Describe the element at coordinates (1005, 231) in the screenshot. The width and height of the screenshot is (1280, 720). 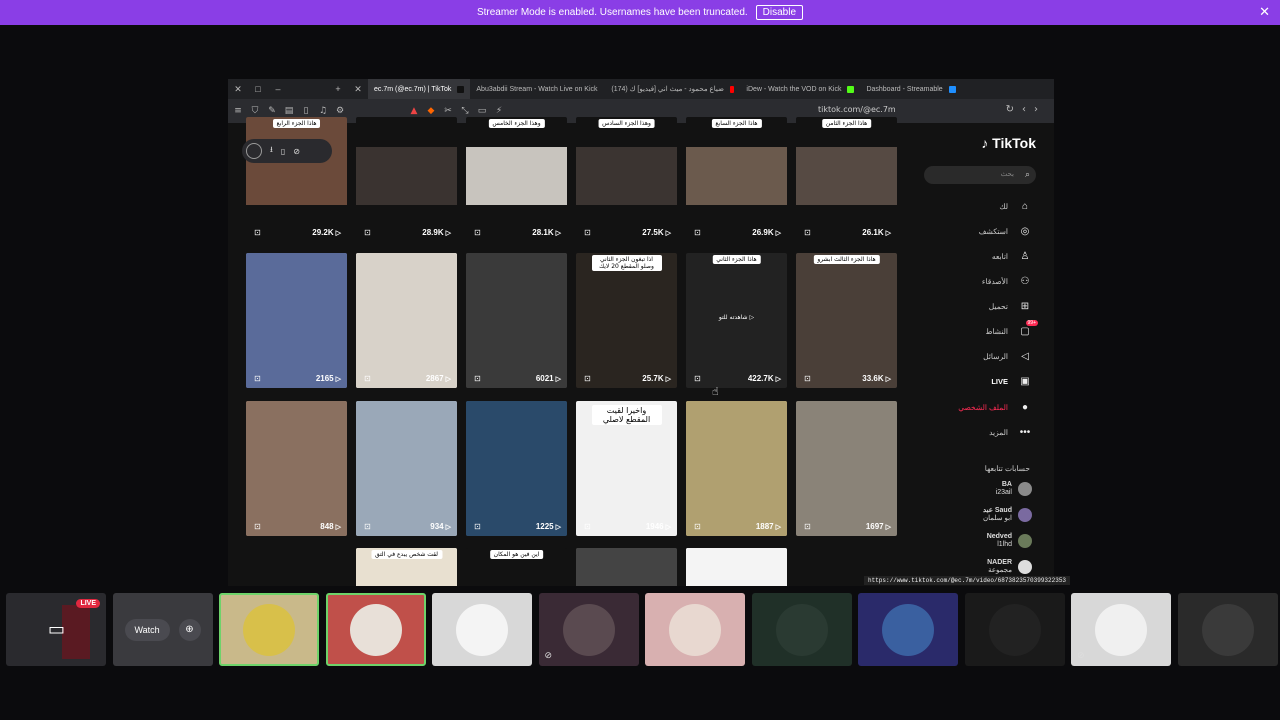
I see `nav-item-1: ◎ استكشف` at that location.